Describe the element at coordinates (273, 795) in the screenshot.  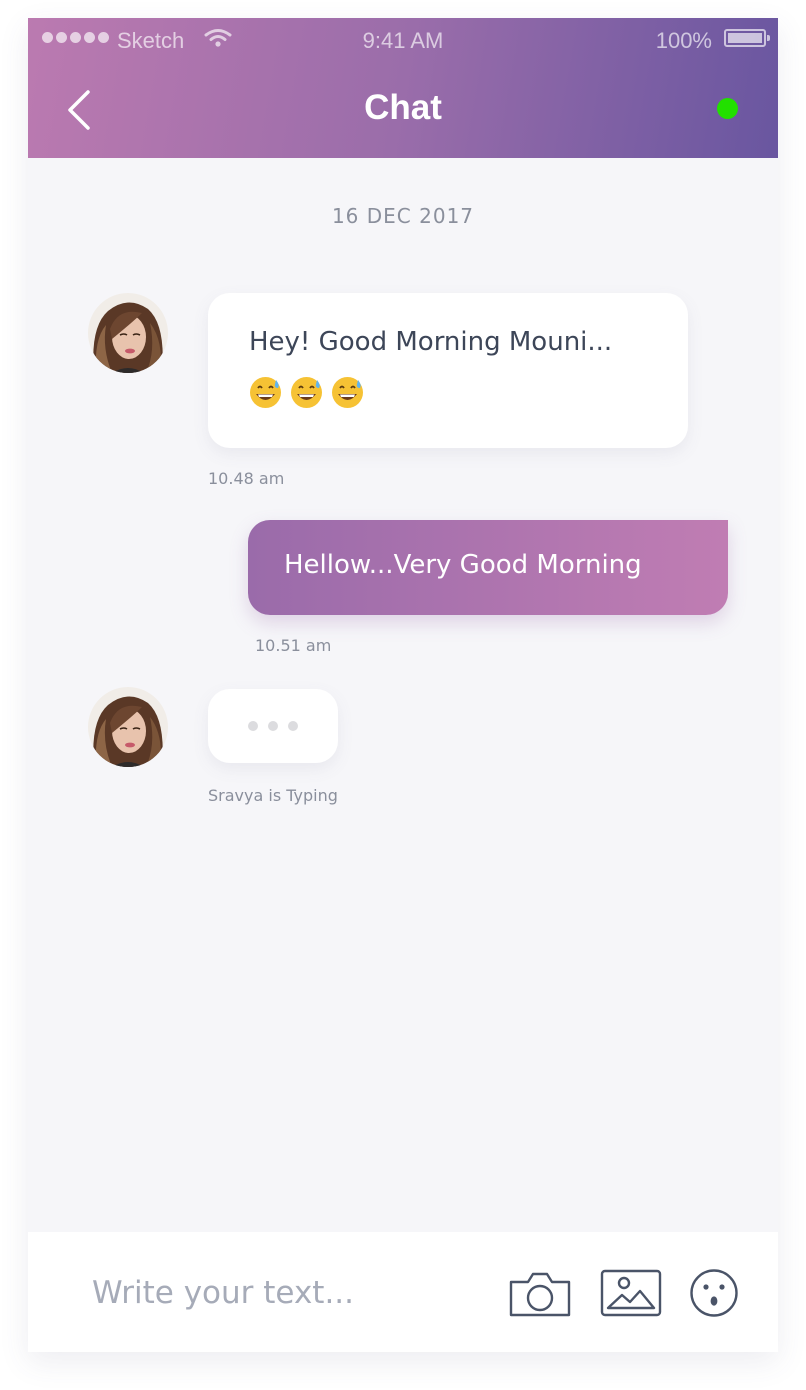
I see `typing-status: Sravya is Typing` at that location.